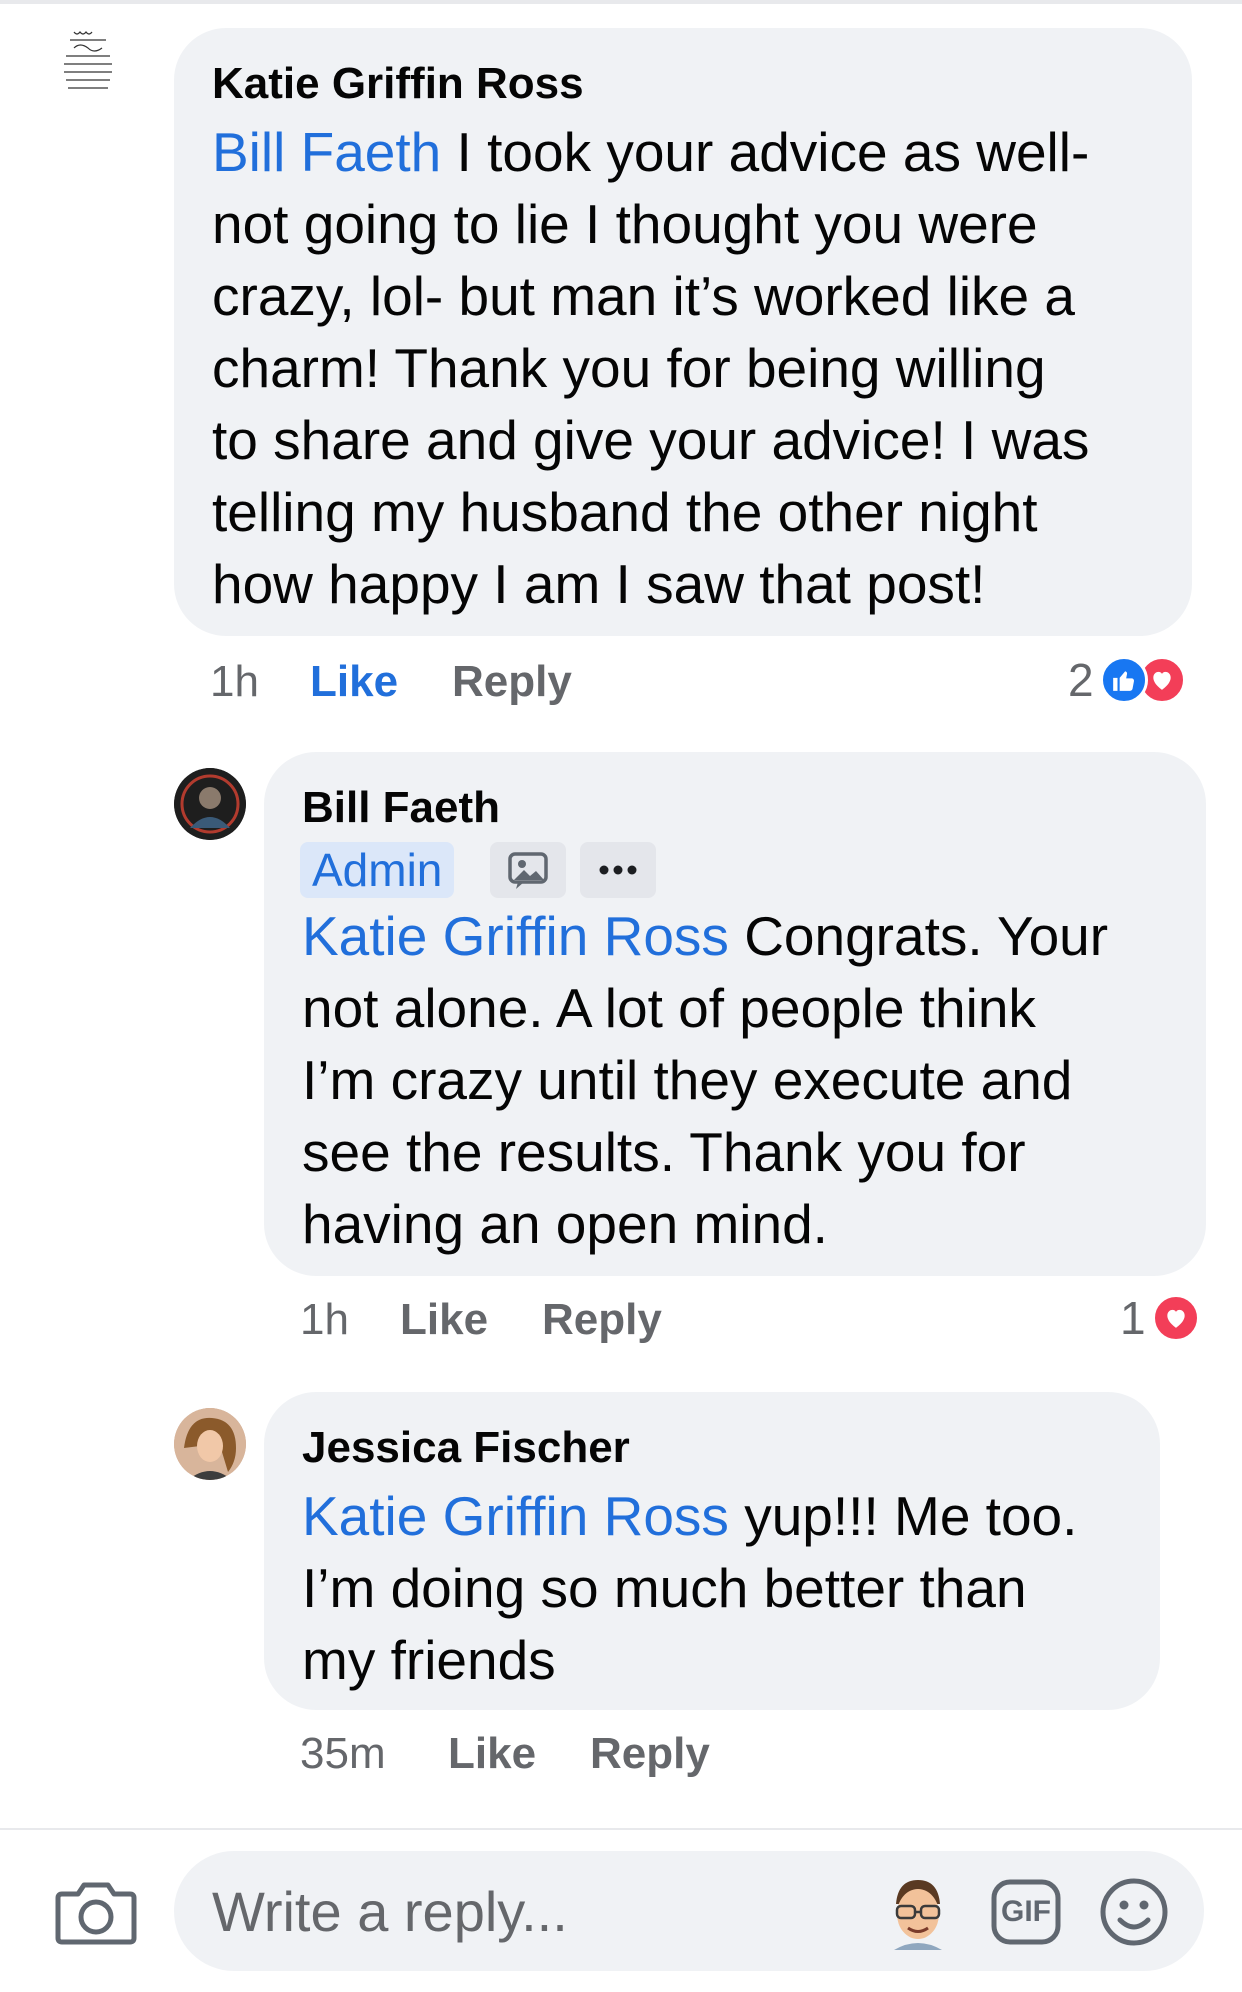 The image size is (1242, 1992). What do you see at coordinates (1175, 1318) in the screenshot?
I see `love-reaction-icon` at bounding box center [1175, 1318].